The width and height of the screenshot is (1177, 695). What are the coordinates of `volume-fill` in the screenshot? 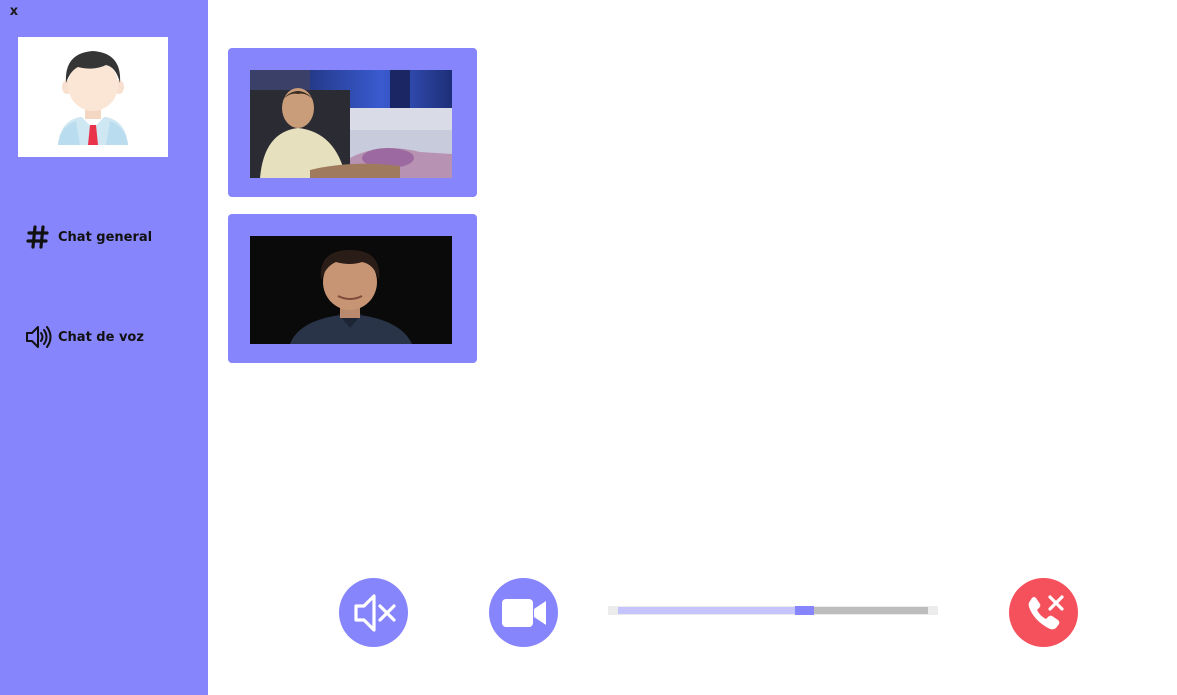 It's located at (711, 610).